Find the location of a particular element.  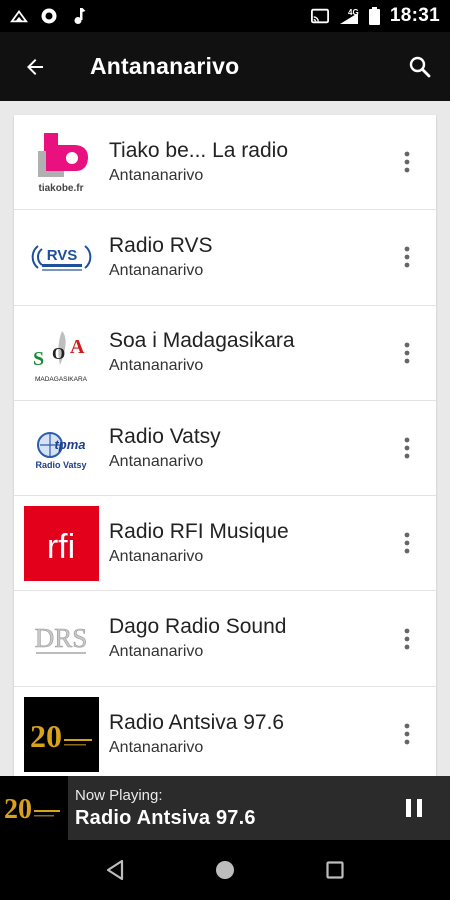

battery-icon is located at coordinates (375, 16).